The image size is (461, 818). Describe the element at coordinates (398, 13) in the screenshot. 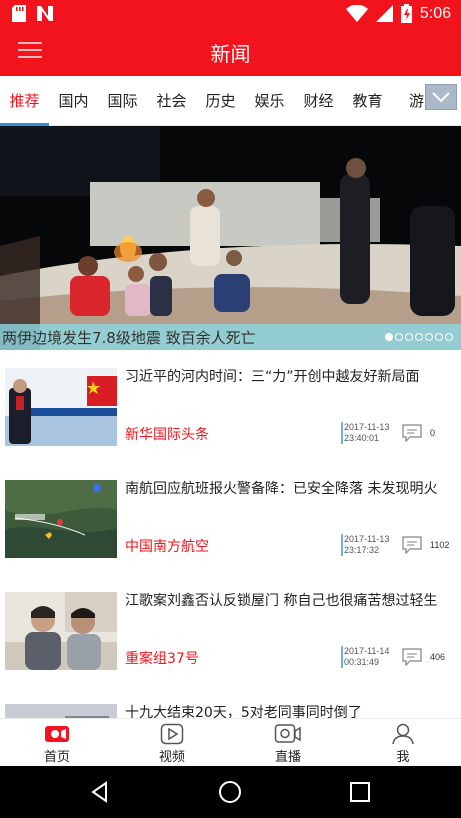

I see `status-right-icons: 5:06` at that location.